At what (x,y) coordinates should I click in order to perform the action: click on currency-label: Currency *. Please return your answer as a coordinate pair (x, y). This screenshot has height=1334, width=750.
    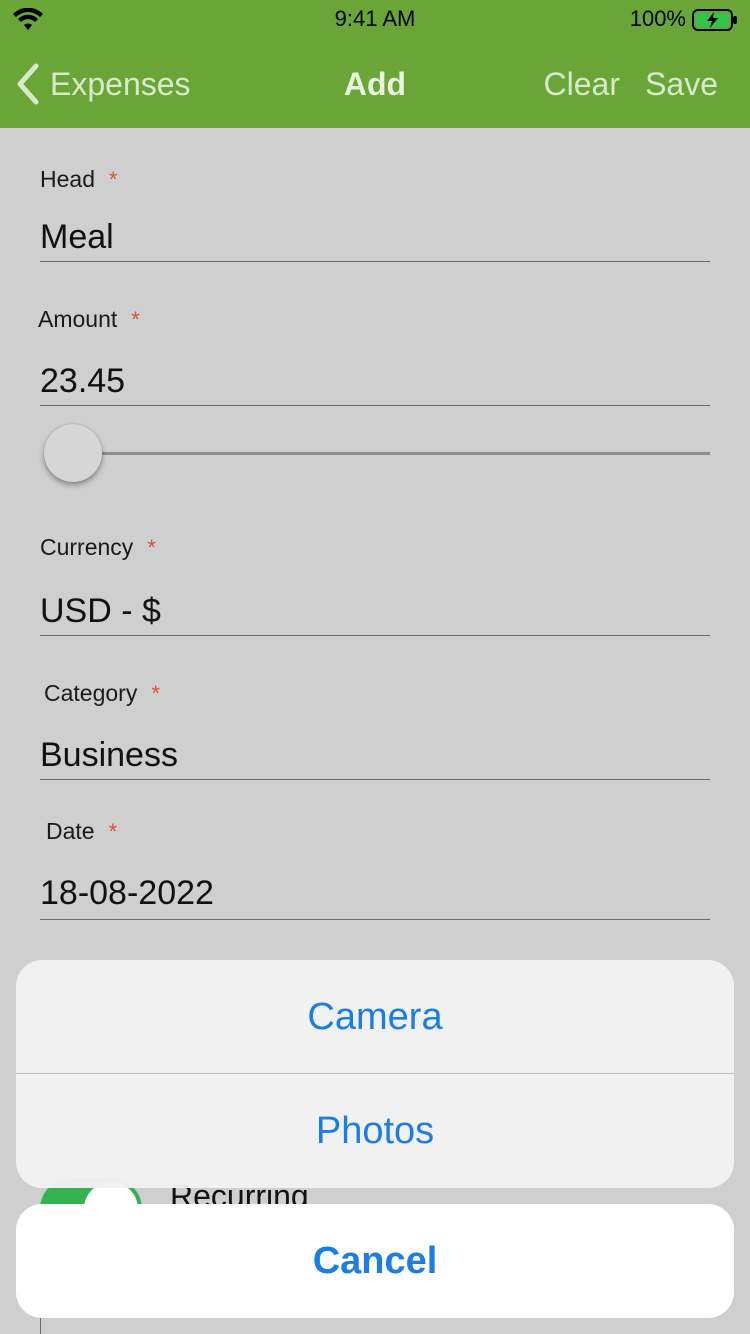
    Looking at the image, I should click on (98, 547).